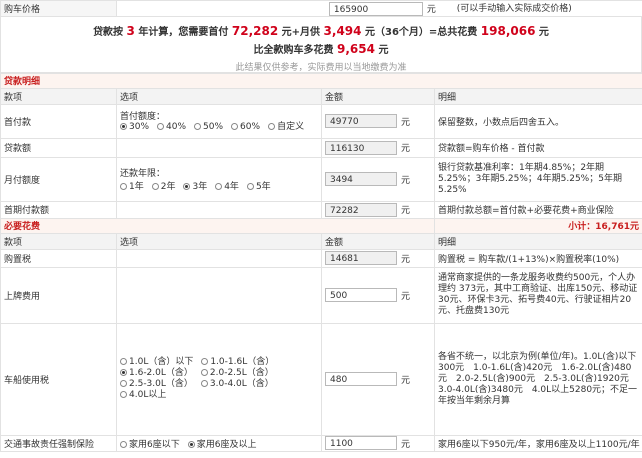 This screenshot has width=642, height=458. Describe the element at coordinates (132, 185) in the screenshot. I see `option-1-year: 1年` at that location.